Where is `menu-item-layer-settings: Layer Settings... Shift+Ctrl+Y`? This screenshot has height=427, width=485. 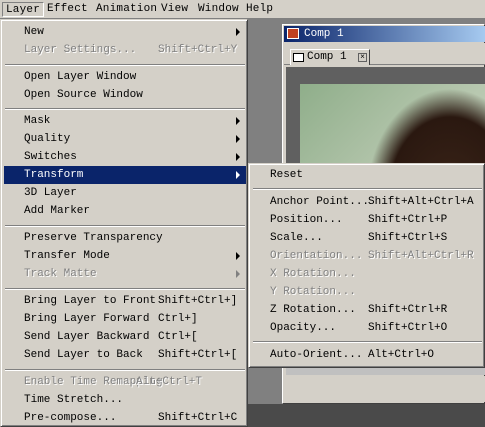 menu-item-layer-settings: Layer Settings... Shift+Ctrl+Y is located at coordinates (125, 50).